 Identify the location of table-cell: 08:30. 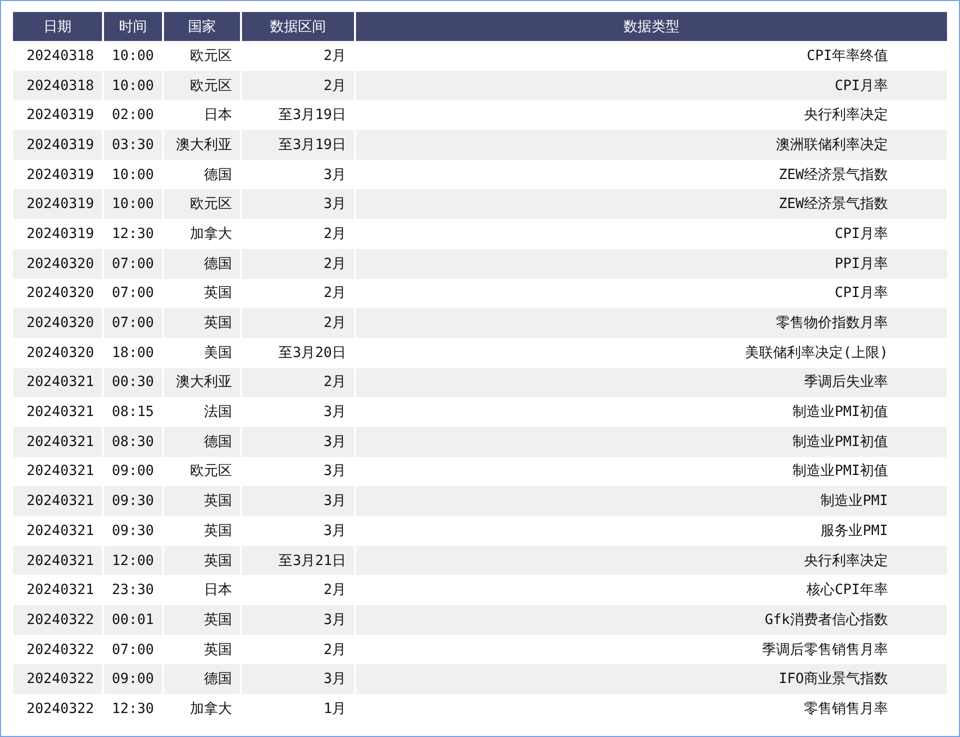
(133, 441).